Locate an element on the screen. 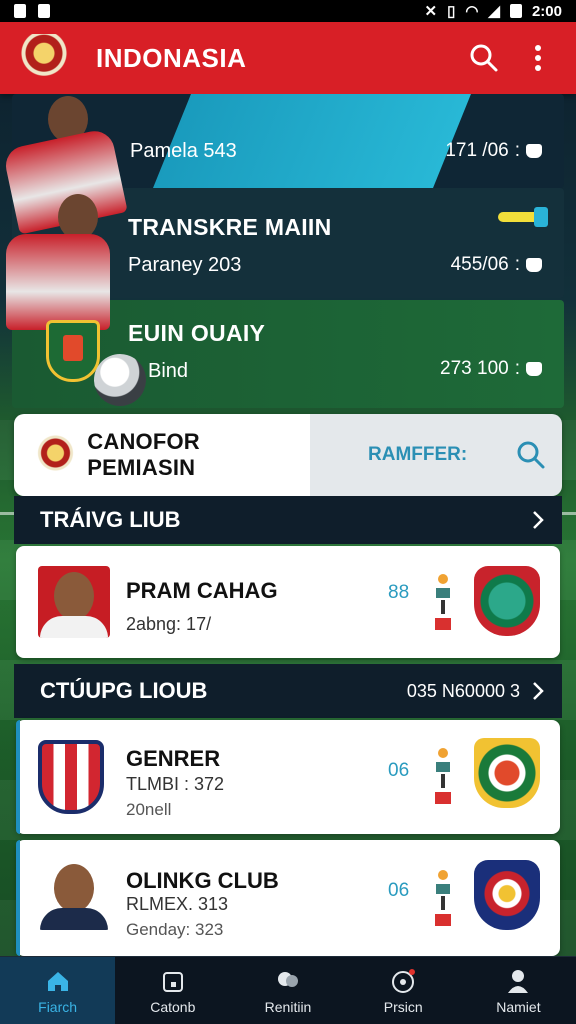  nav-label: Renitiin is located at coordinates (288, 1006).